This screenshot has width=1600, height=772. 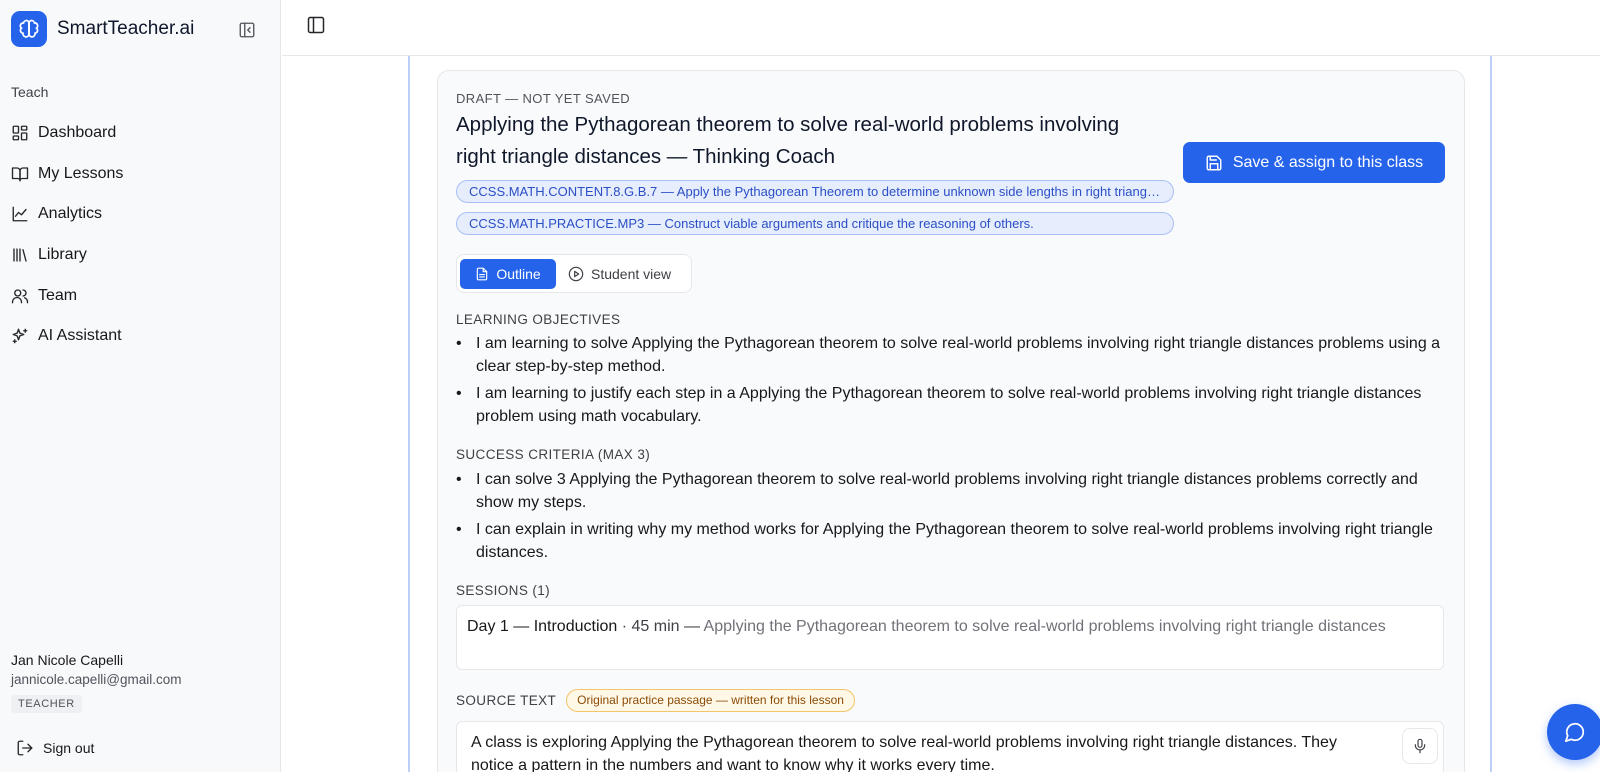 What do you see at coordinates (140, 295) in the screenshot?
I see `sidebar-item-team: Team` at bounding box center [140, 295].